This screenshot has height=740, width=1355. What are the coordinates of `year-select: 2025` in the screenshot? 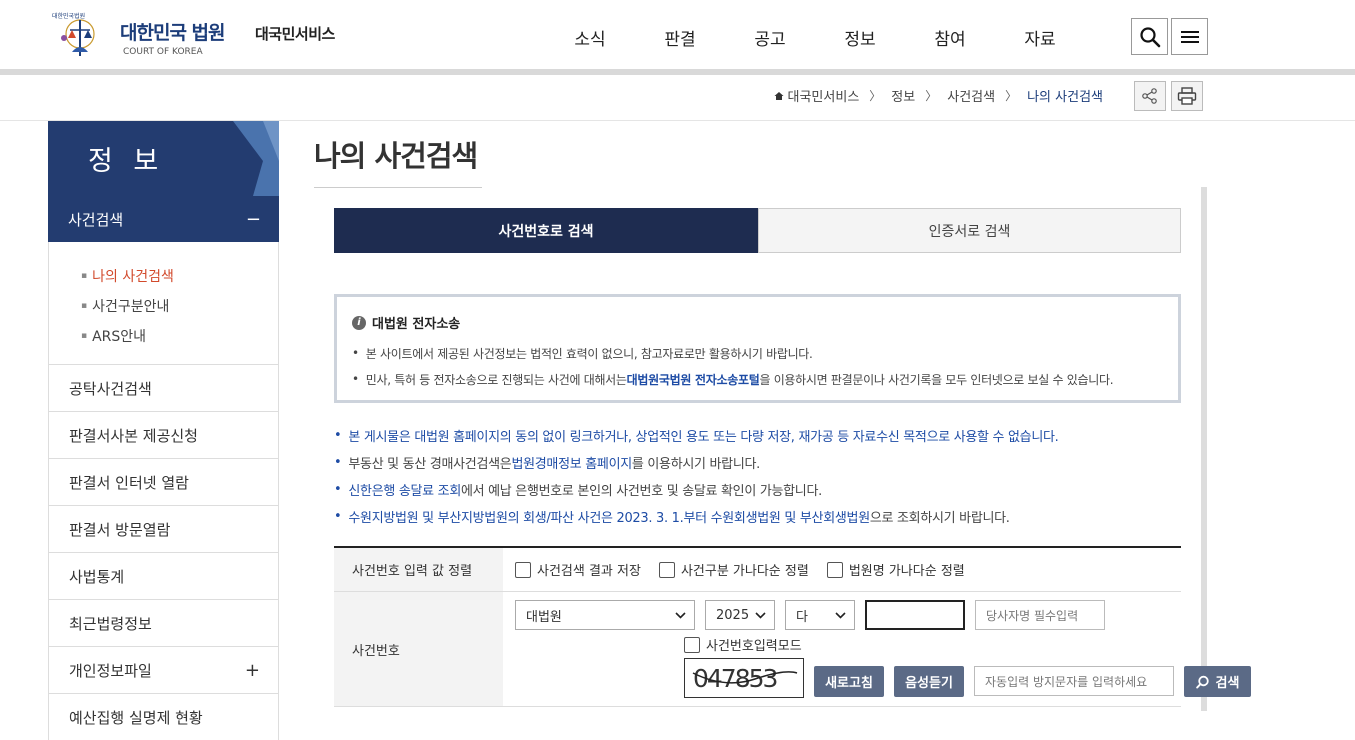 It's located at (740, 615).